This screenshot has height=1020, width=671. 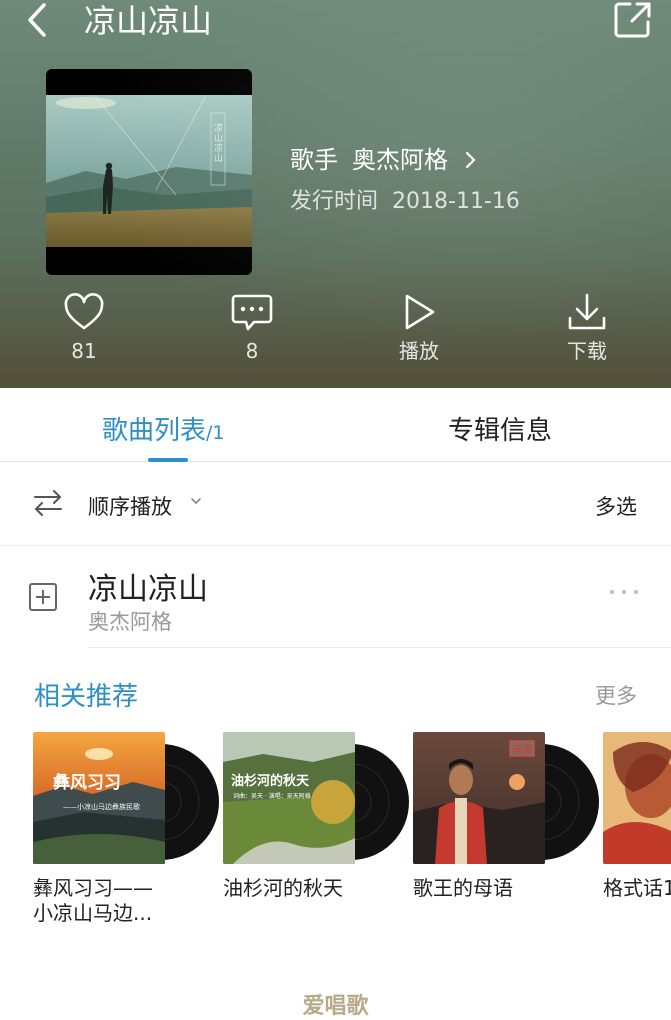 I want to click on multi-select-button: 多选, so click(x=616, y=506).